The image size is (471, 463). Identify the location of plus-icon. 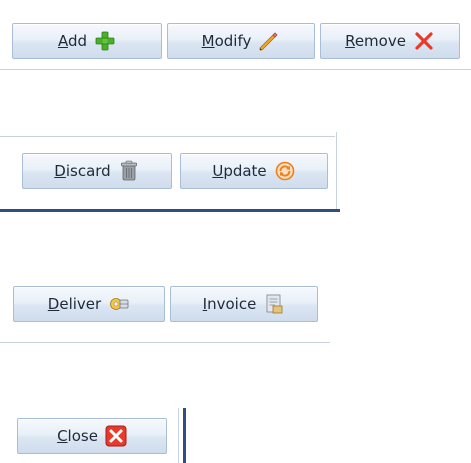
(105, 41).